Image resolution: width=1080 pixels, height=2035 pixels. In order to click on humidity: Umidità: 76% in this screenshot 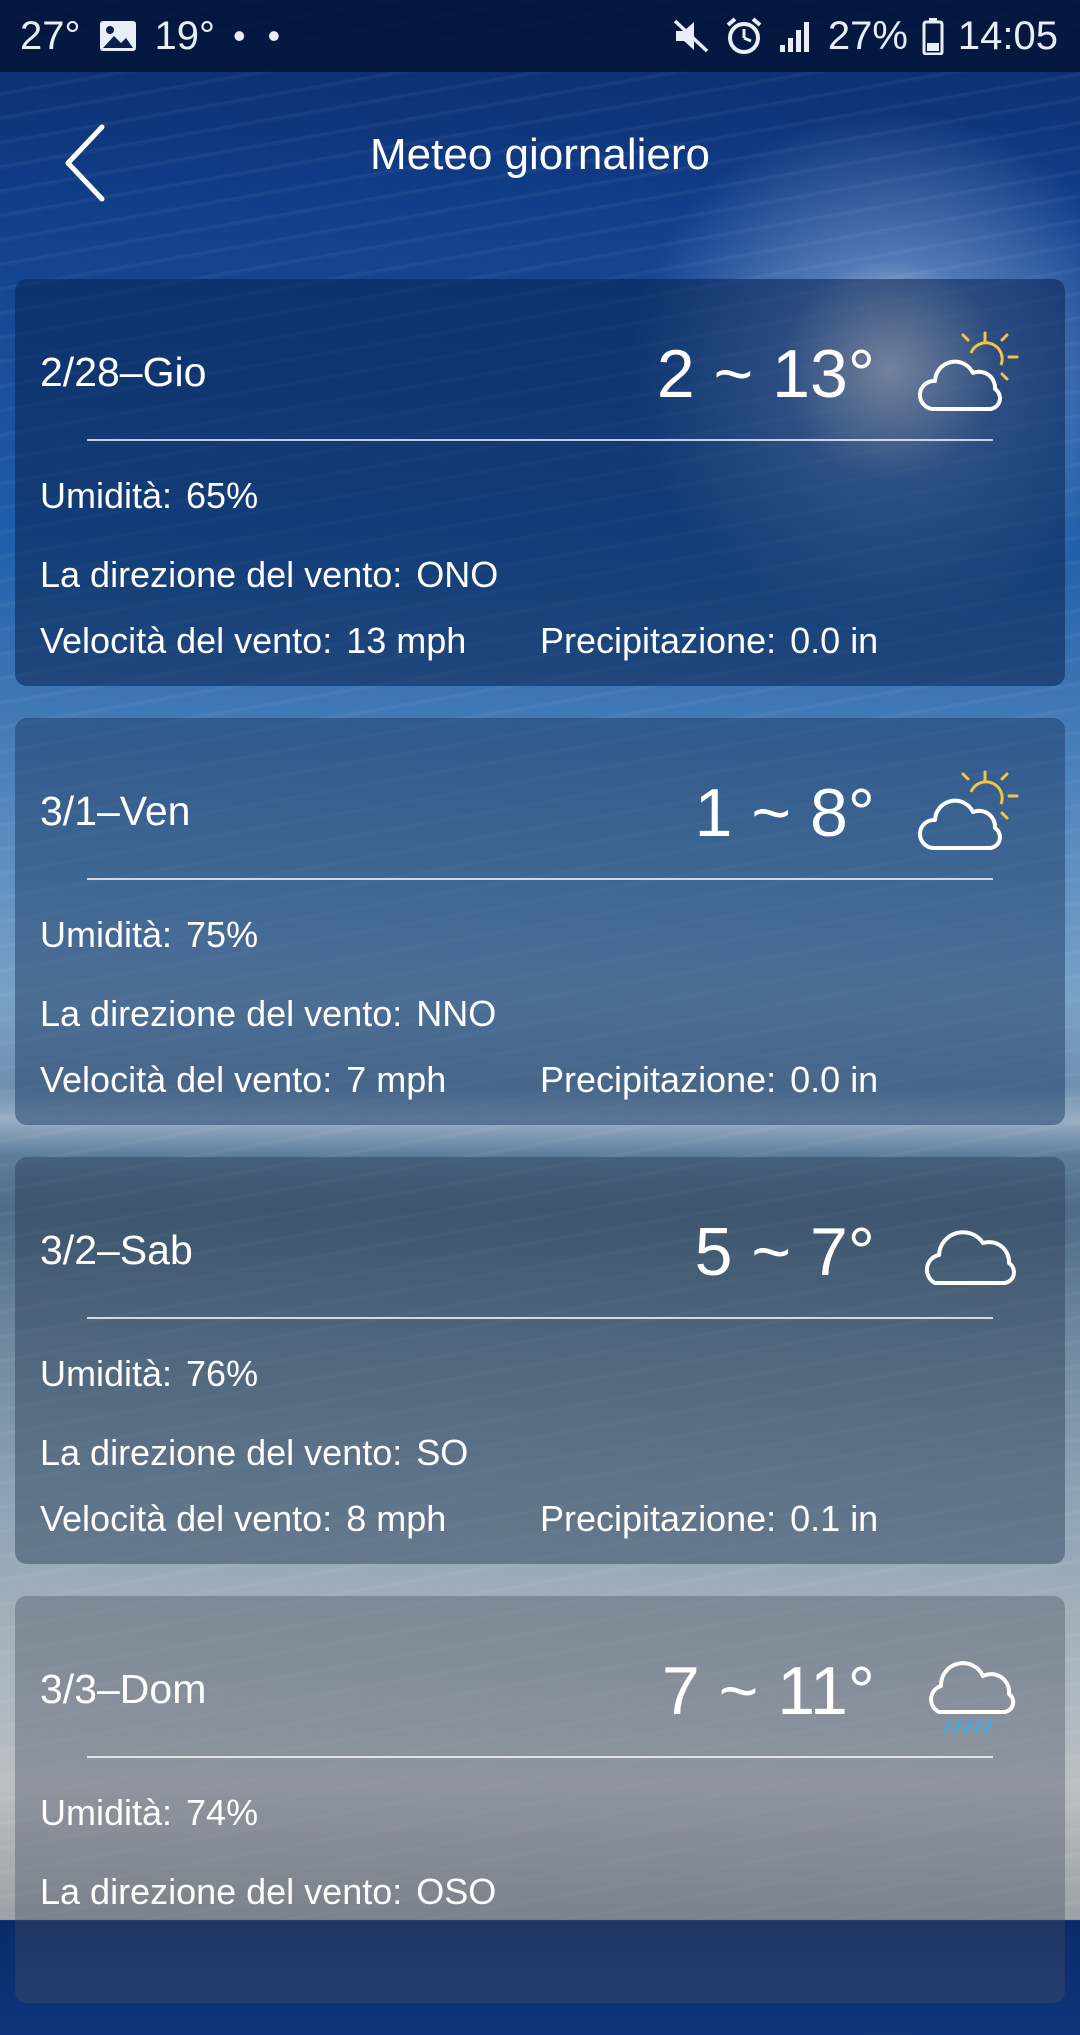, I will do `click(149, 1374)`.